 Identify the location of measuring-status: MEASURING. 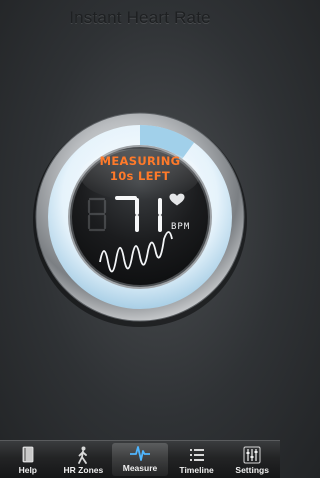
(140, 161).